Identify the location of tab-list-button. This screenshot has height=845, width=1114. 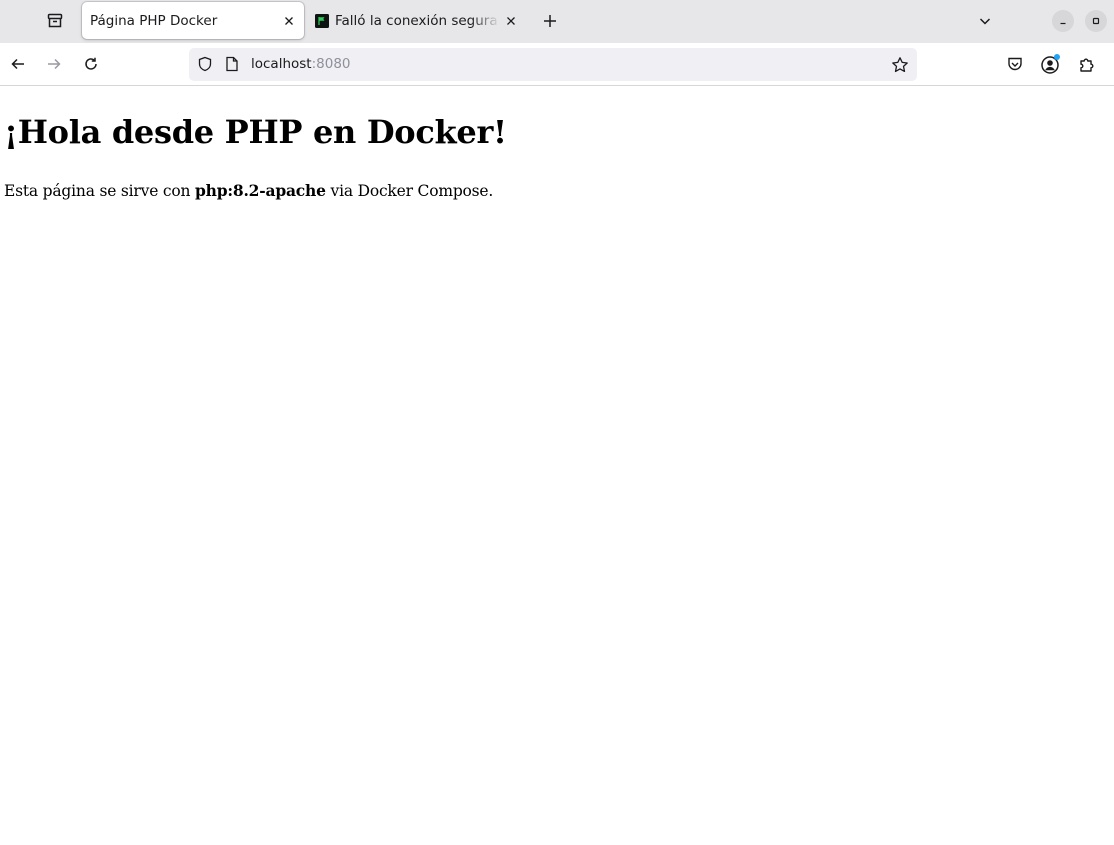
(55, 21).